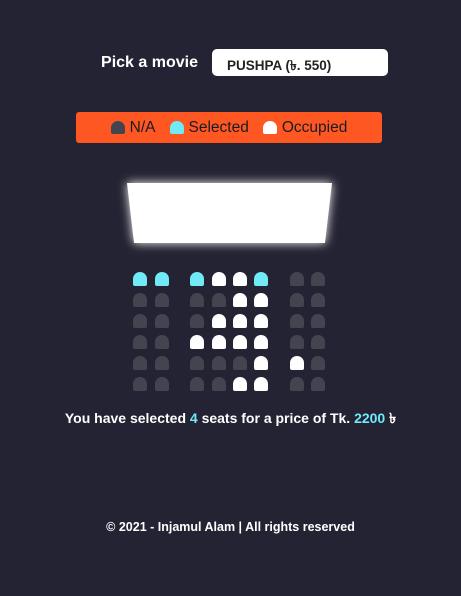 The width and height of the screenshot is (461, 596). Describe the element at coordinates (142, 127) in the screenshot. I see `legend-label-na: N/A` at that location.